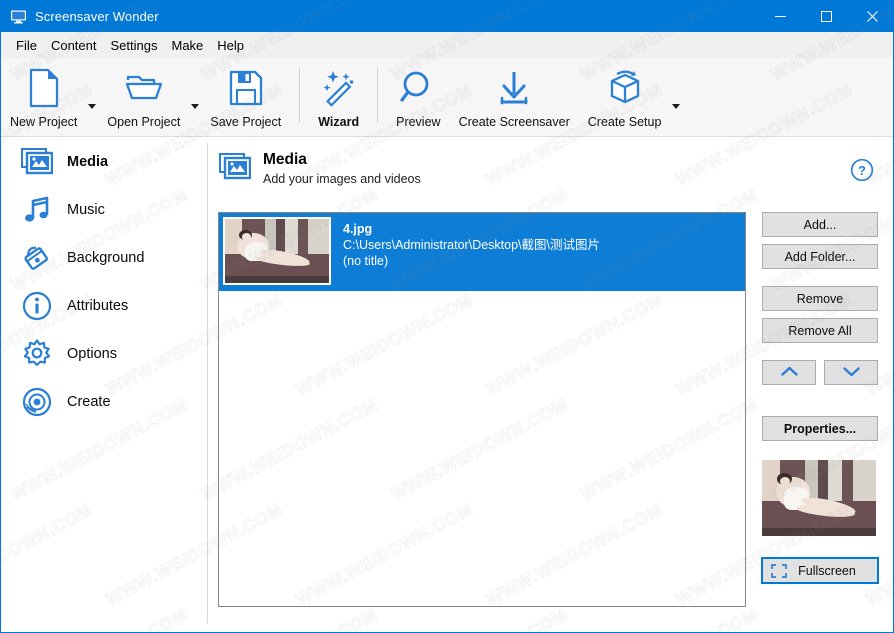  Describe the element at coordinates (342, 179) in the screenshot. I see `page-subtitle: Add your images and videos` at that location.